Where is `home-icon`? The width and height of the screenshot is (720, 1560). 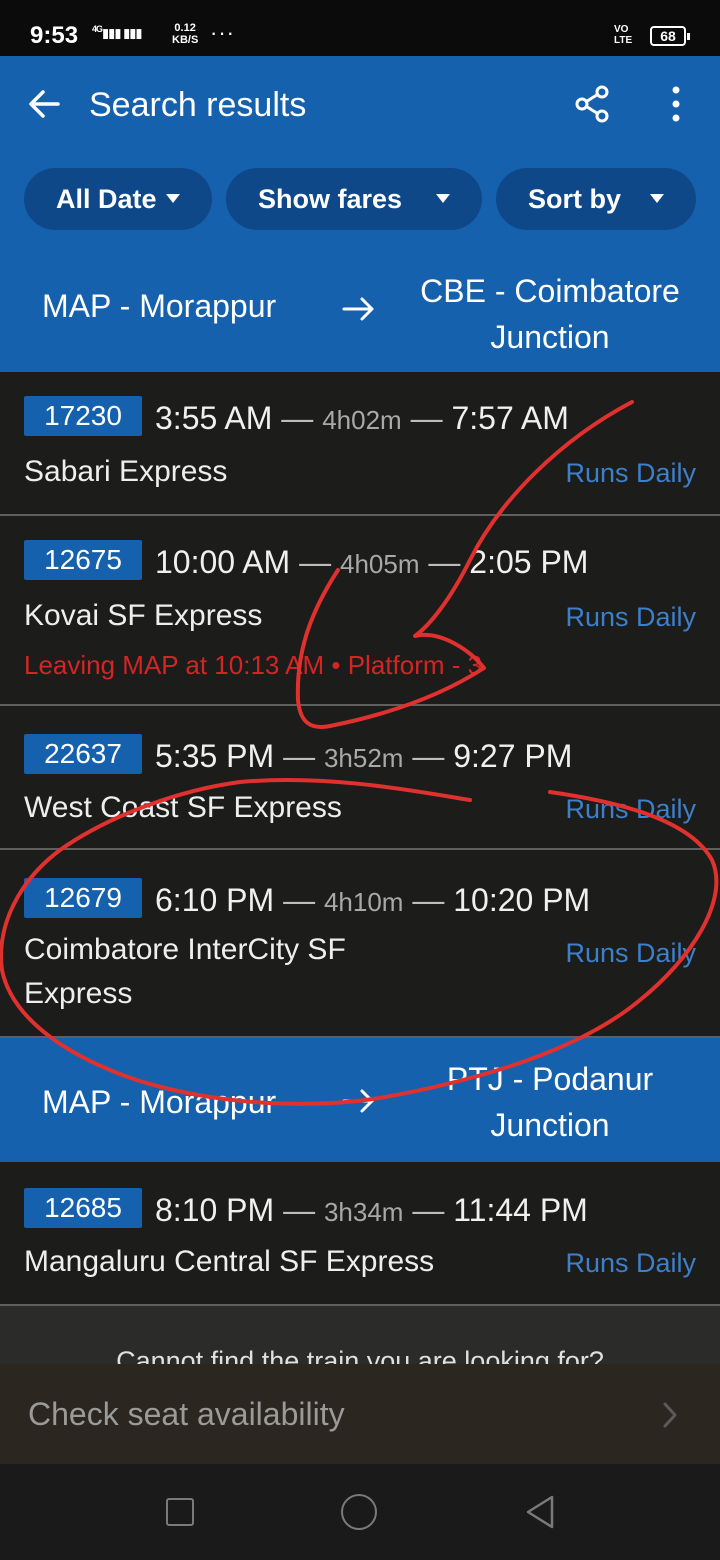 home-icon is located at coordinates (359, 1512).